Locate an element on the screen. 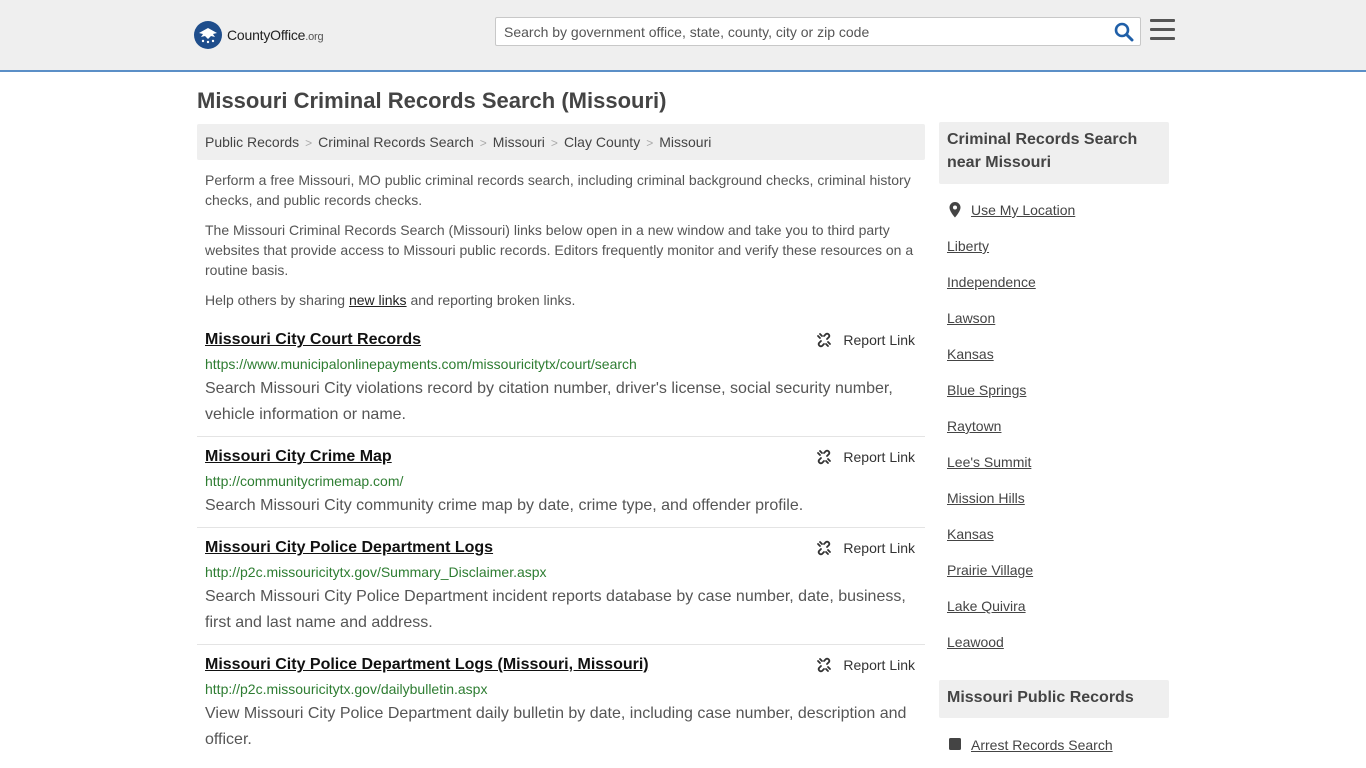 This screenshot has width=1366, height=768. nearby-link-kansas: Kansas is located at coordinates (970, 354).